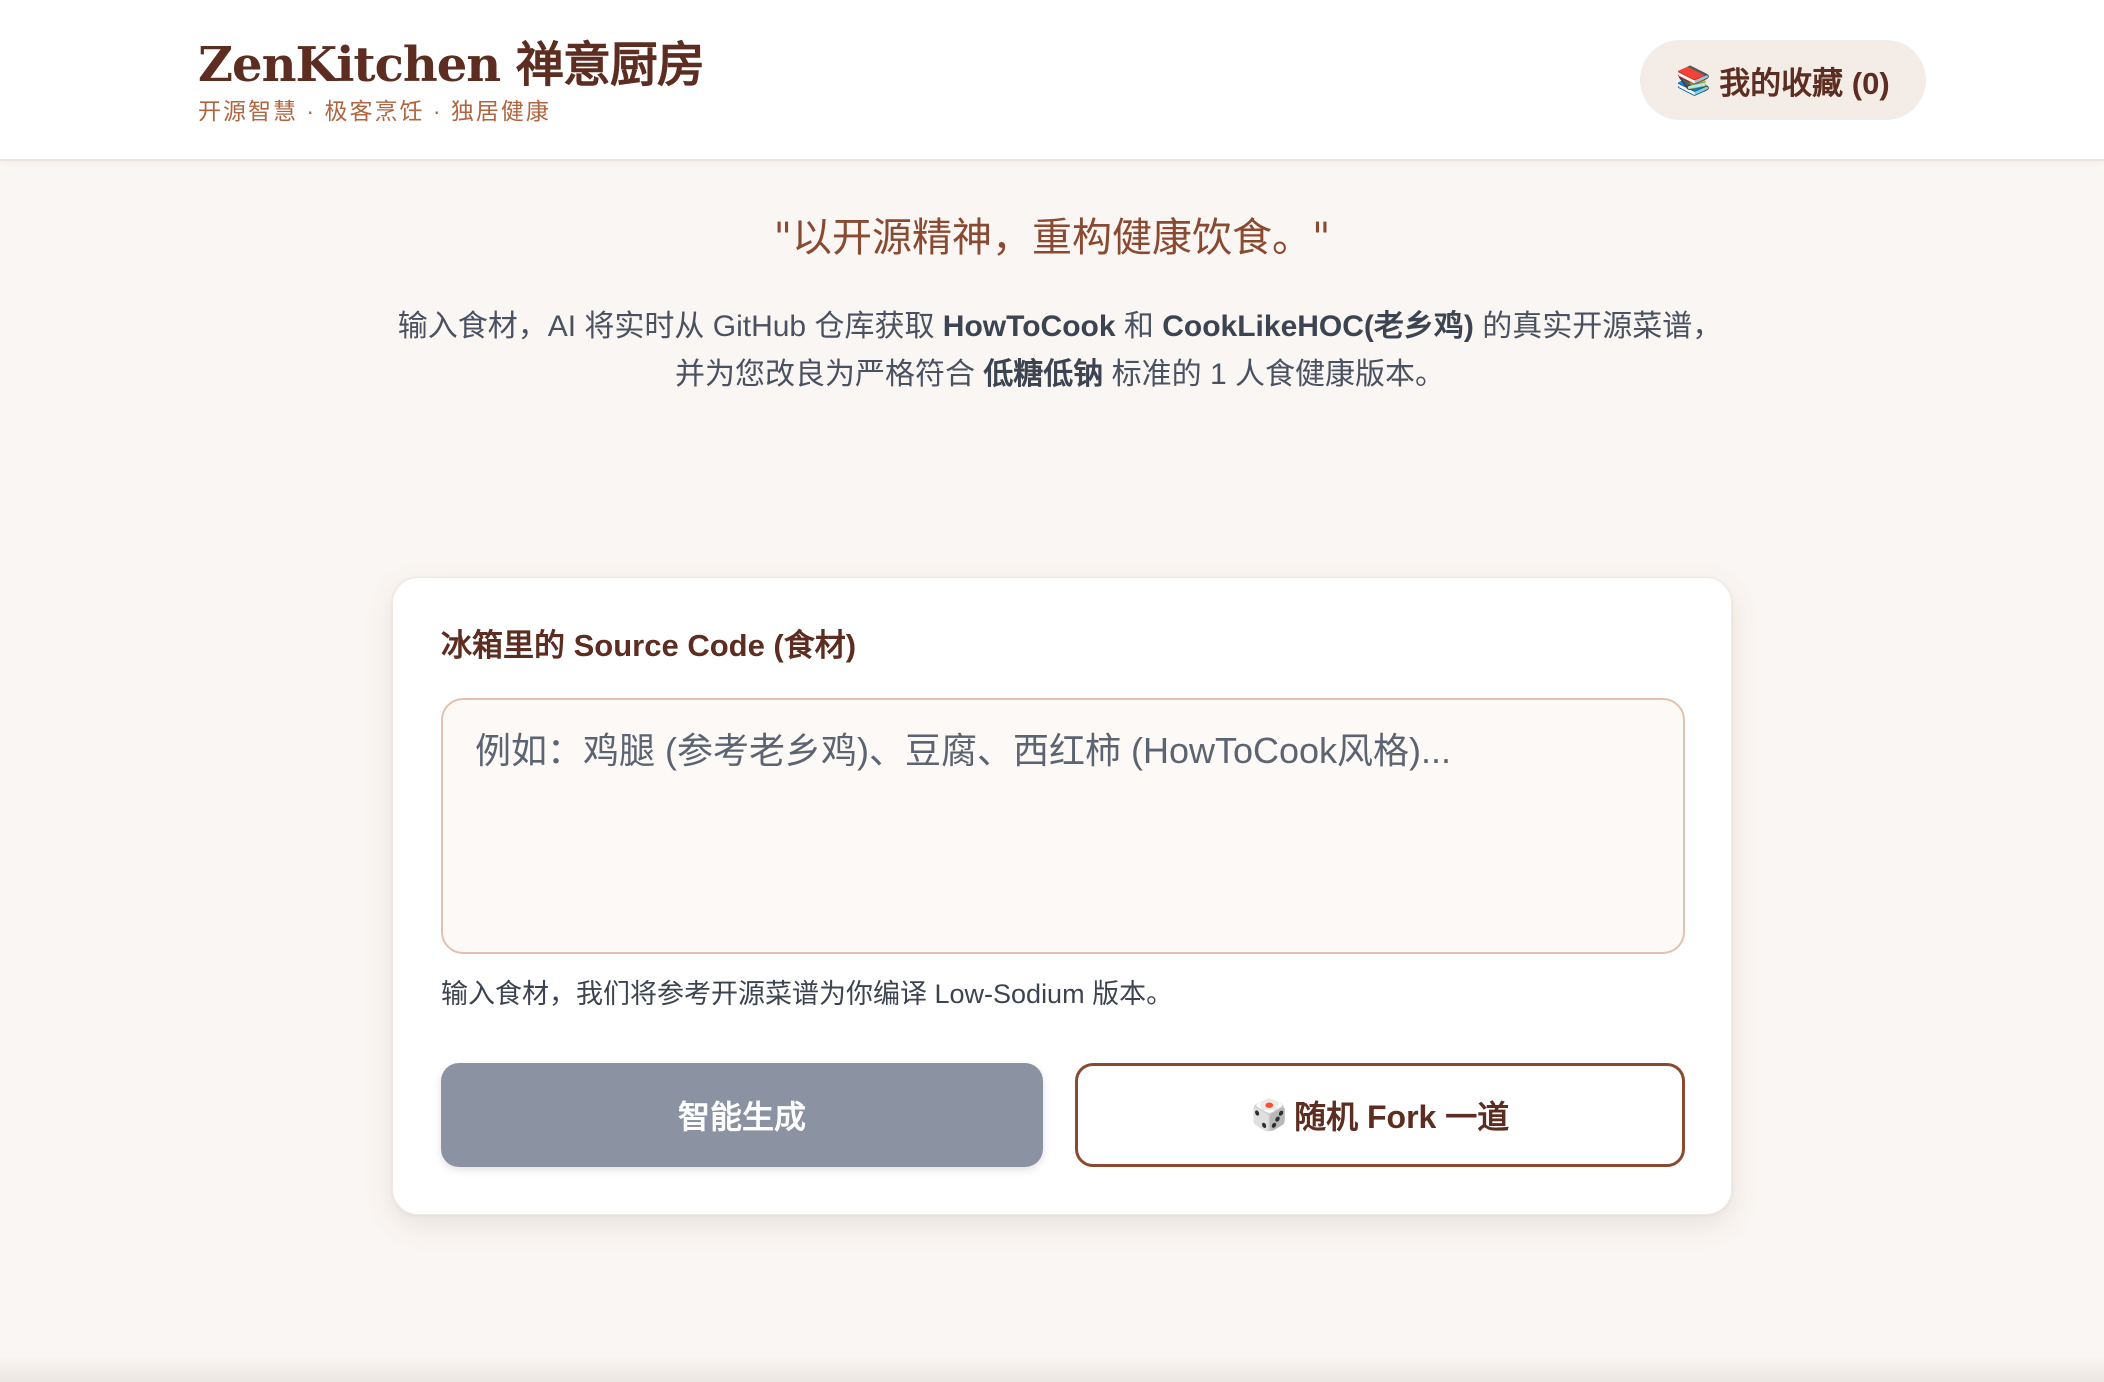 The image size is (2104, 1382). I want to click on ingredients-label: 冰箱里的 Source Code (食材), so click(649, 645).